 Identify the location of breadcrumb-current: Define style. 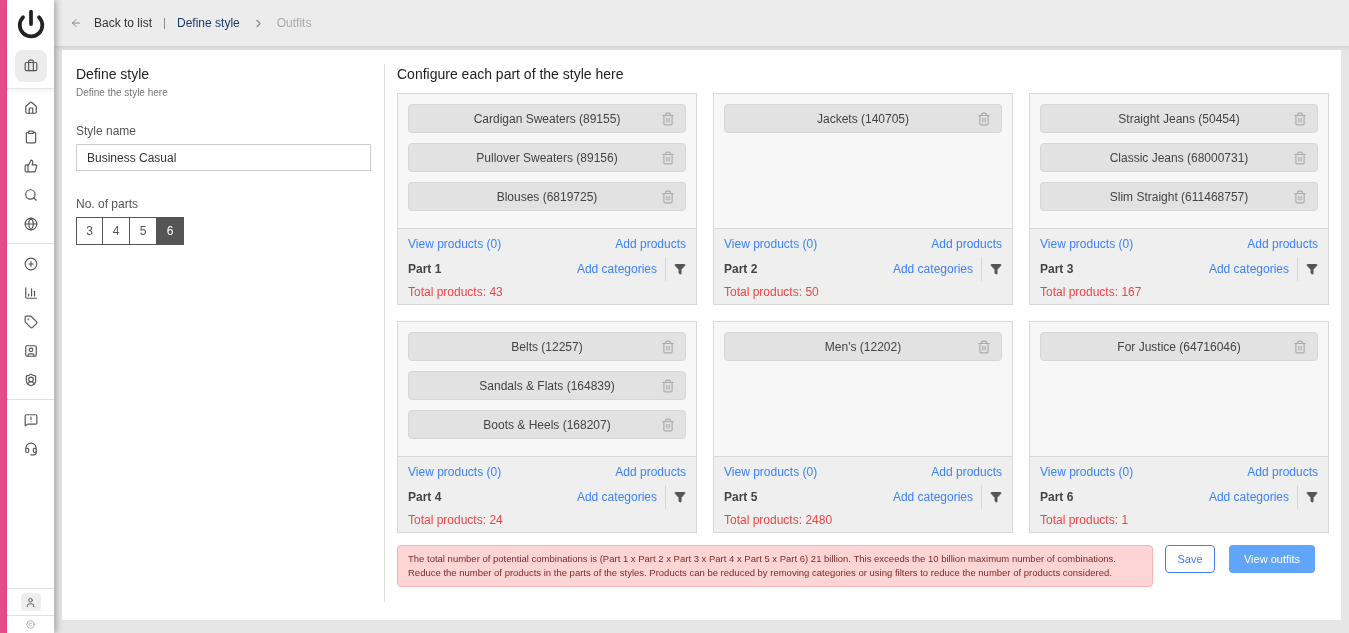
(208, 23).